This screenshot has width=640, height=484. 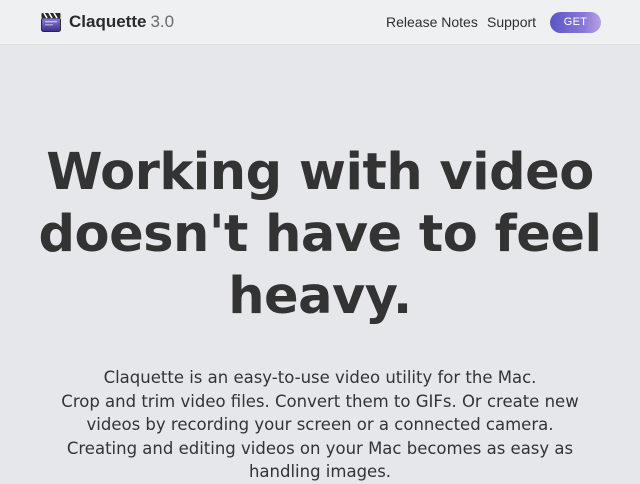 I want to click on brand-link: Claquette 3.0, so click(x=107, y=22).